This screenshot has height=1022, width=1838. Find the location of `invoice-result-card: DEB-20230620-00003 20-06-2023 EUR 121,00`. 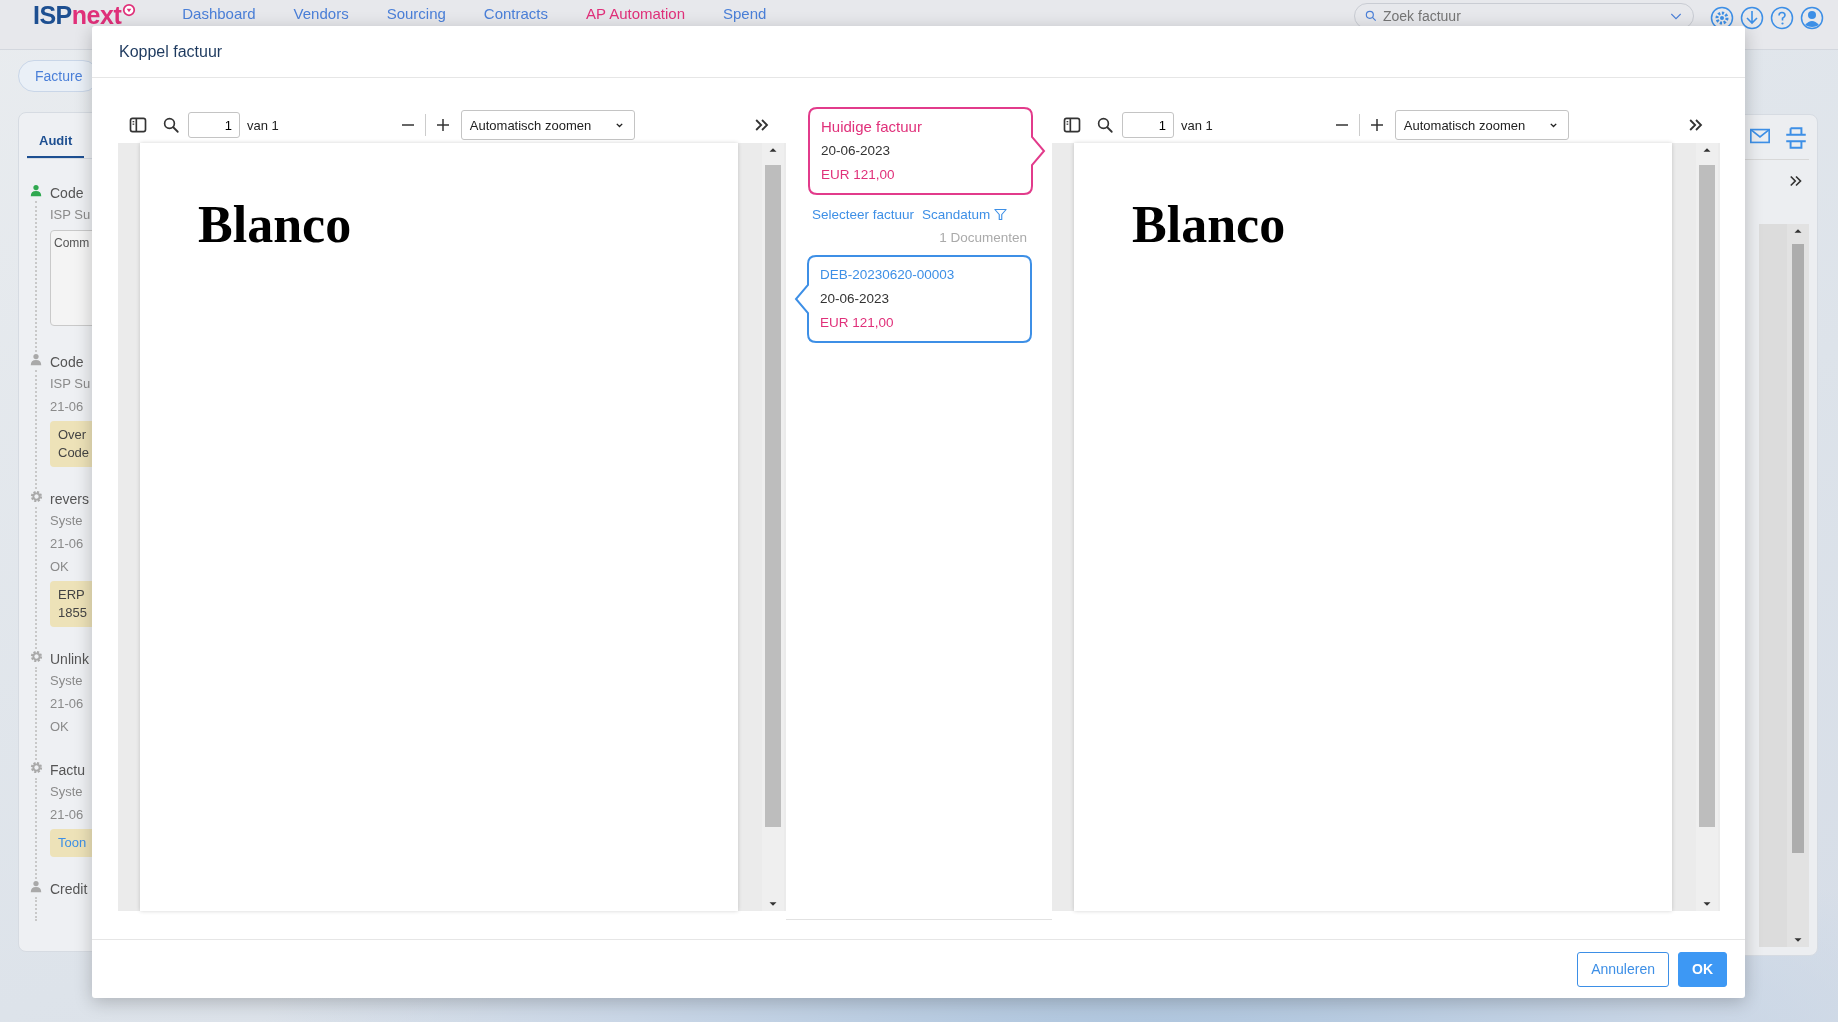

invoice-result-card: DEB-20230620-00003 20-06-2023 EUR 121,00 is located at coordinates (913, 299).